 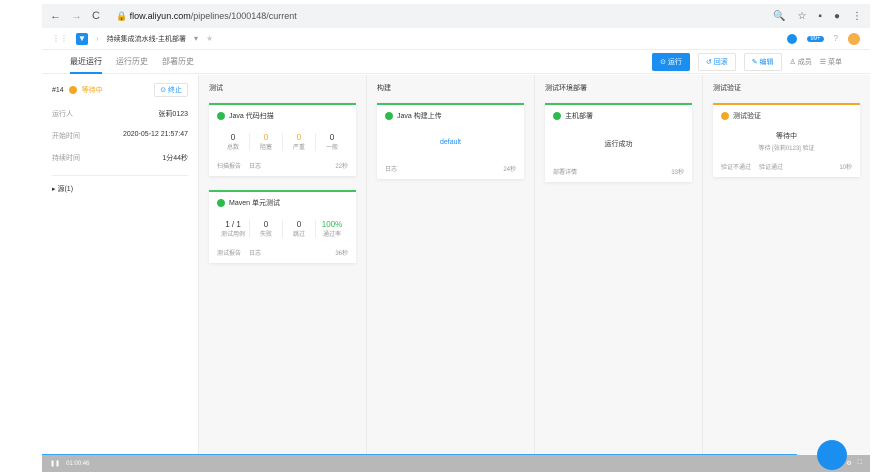 What do you see at coordinates (762, 61) in the screenshot?
I see `edit-button: ✎ 编辑` at bounding box center [762, 61].